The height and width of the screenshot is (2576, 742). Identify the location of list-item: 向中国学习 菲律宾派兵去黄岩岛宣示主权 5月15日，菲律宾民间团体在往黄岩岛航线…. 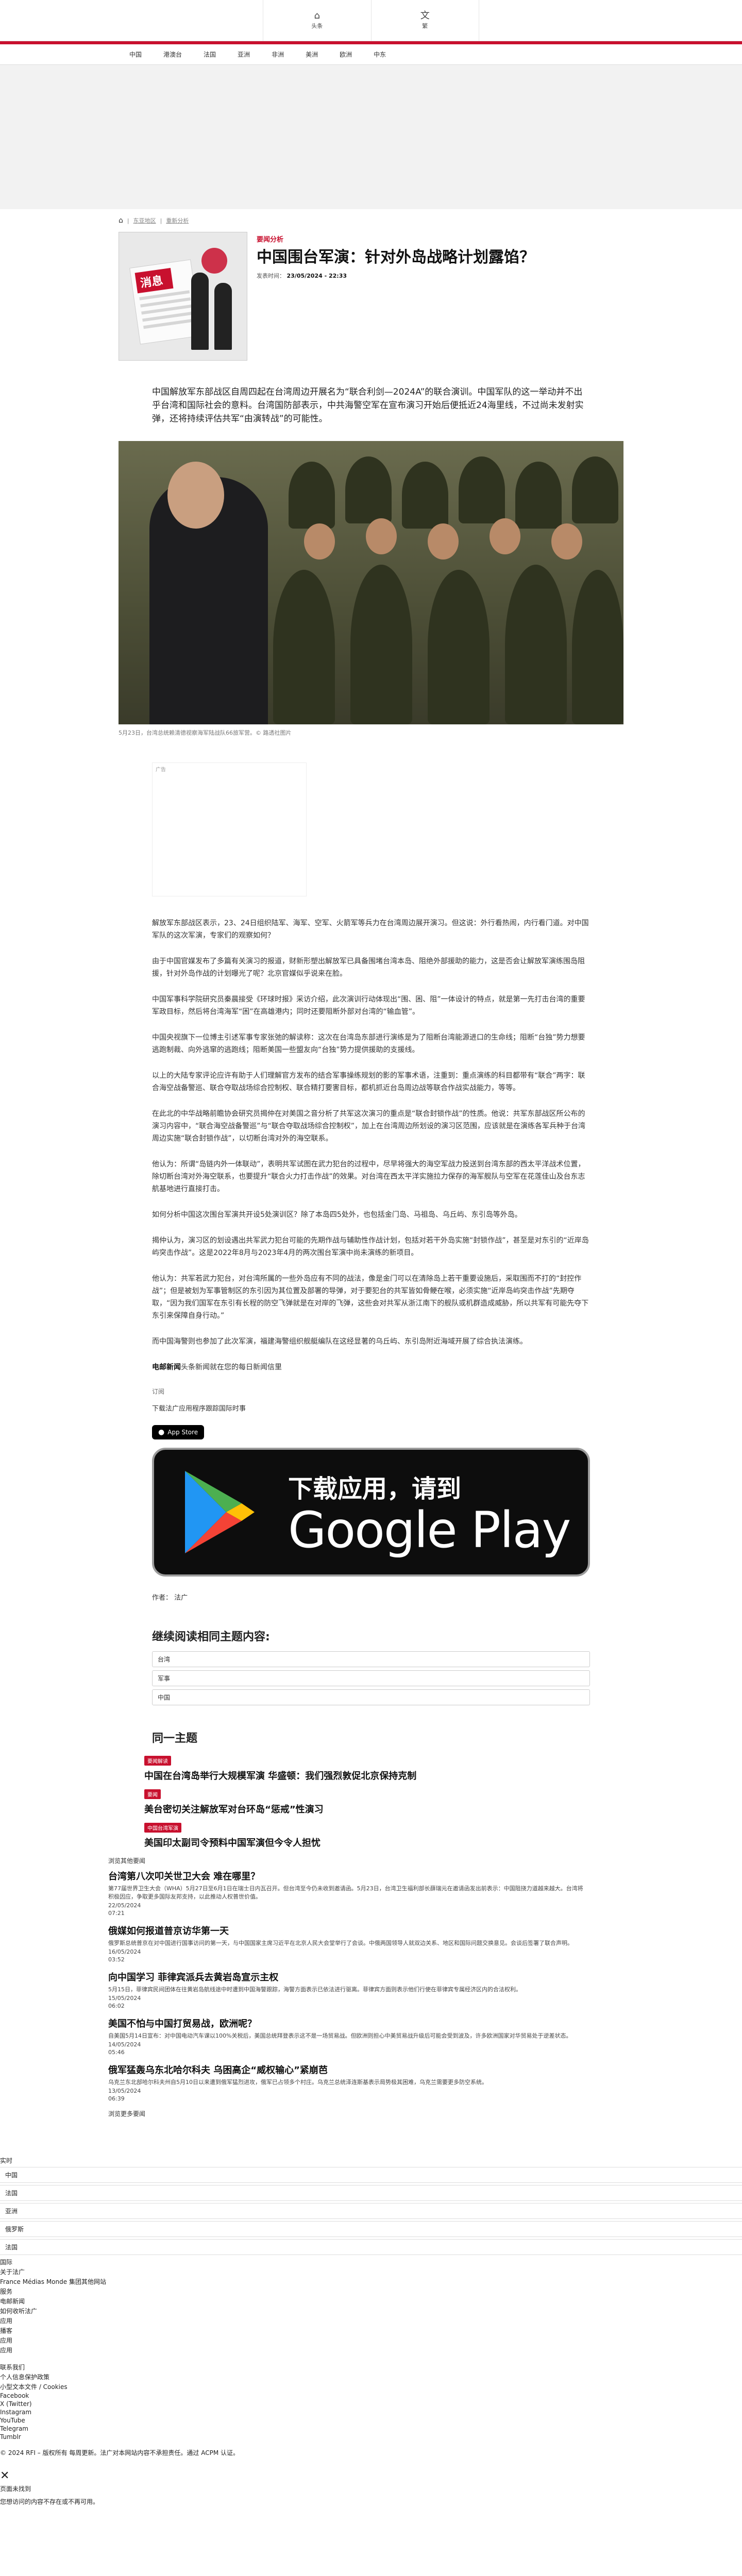
(347, 1989).